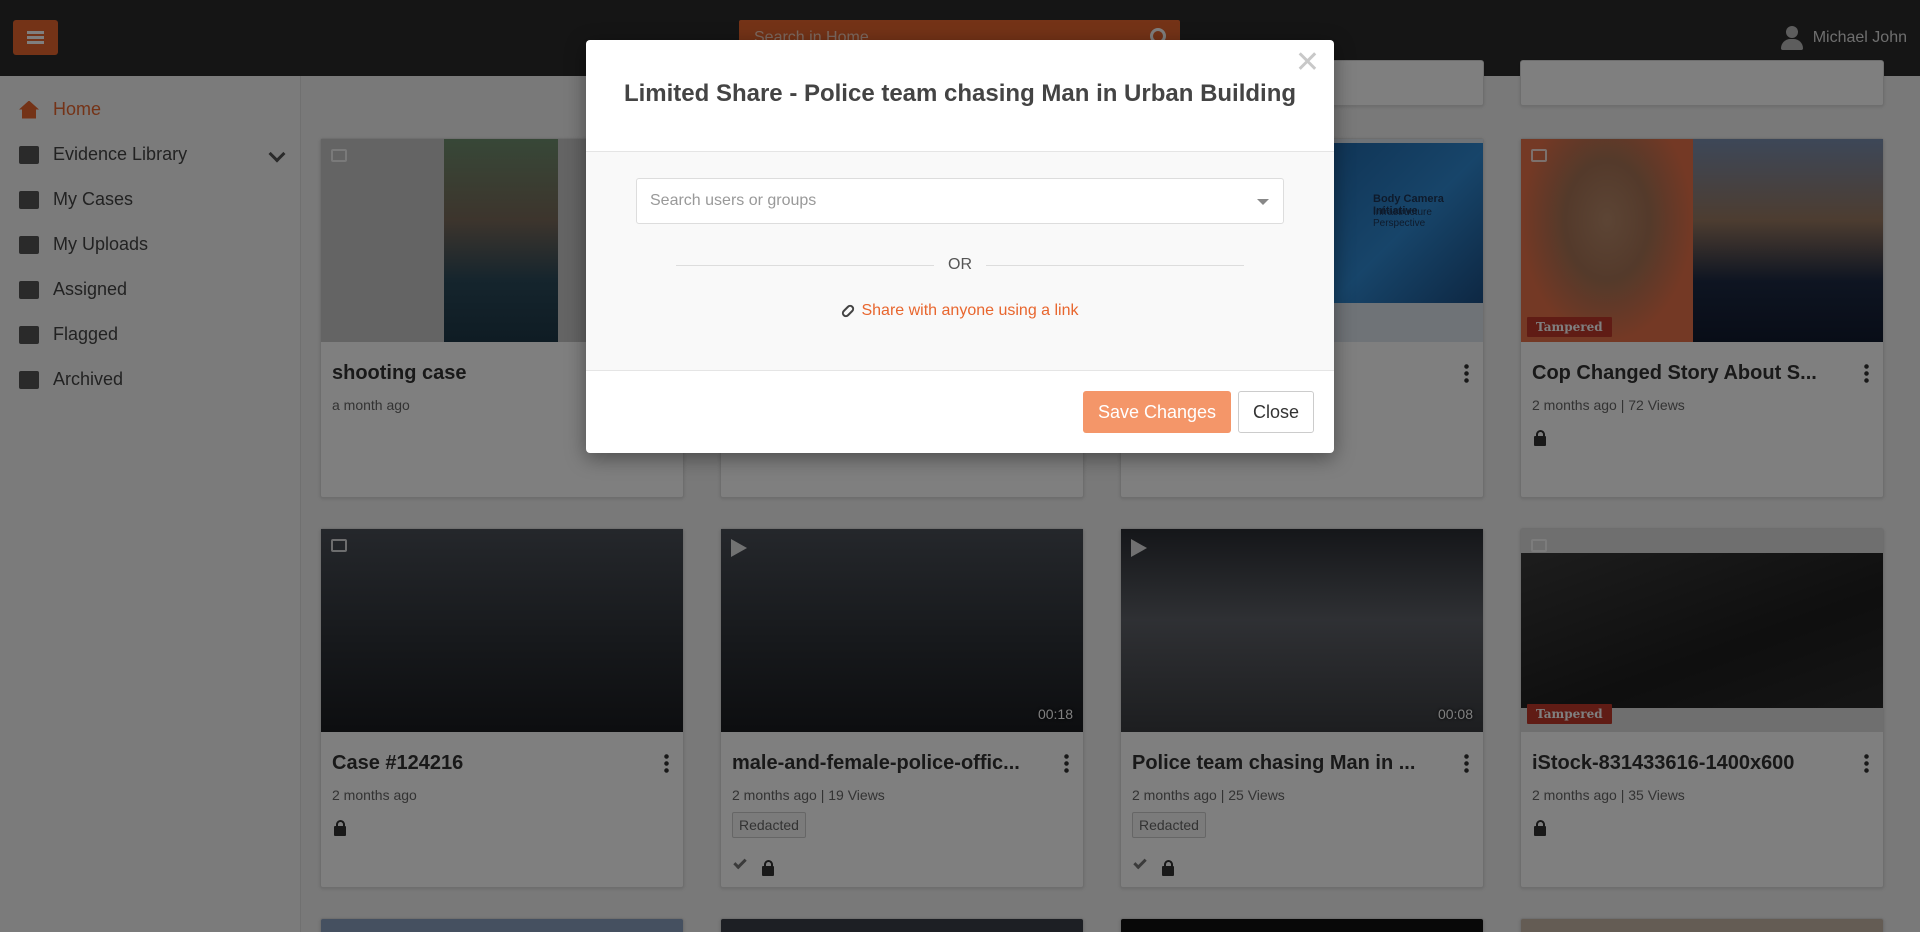  I want to click on select-placeholder: Search users or groups, so click(733, 200).